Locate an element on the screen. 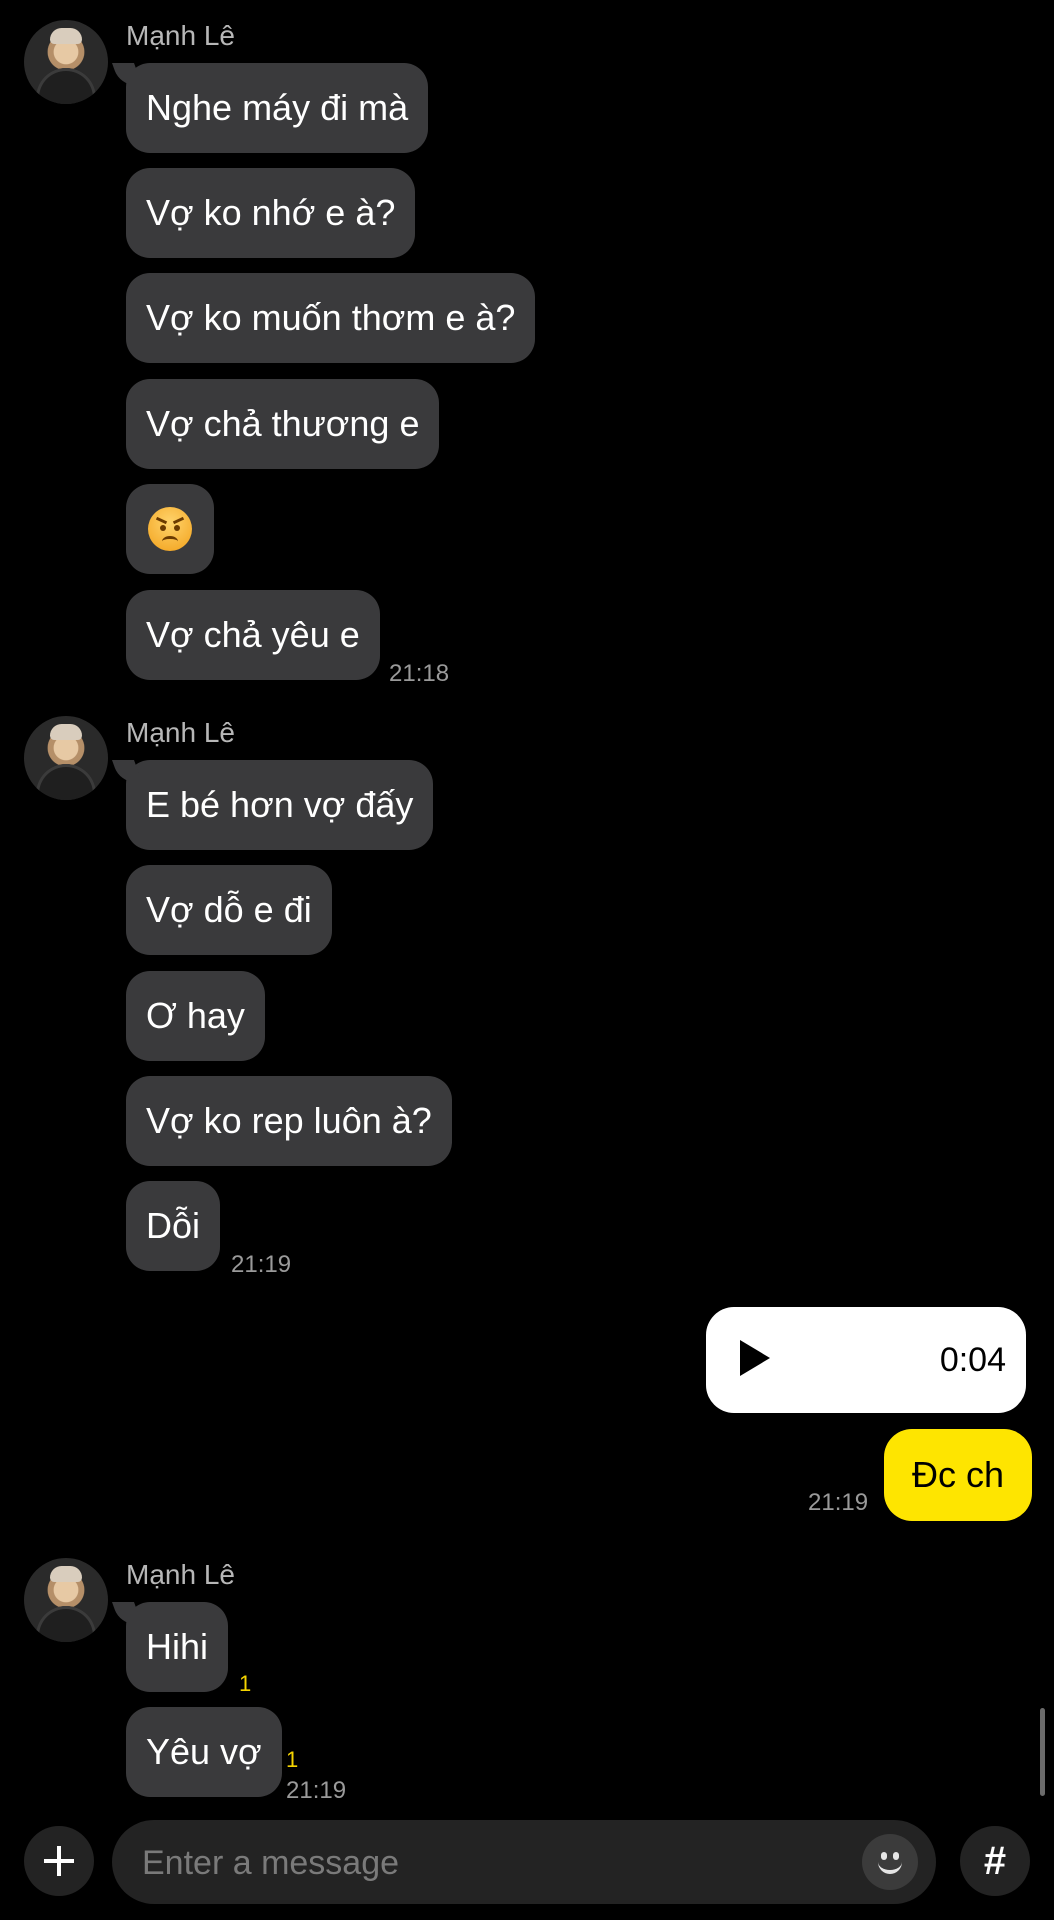 This screenshot has height=1920, width=1054. message-bubble: Nghe máy đi mà is located at coordinates (277, 108).